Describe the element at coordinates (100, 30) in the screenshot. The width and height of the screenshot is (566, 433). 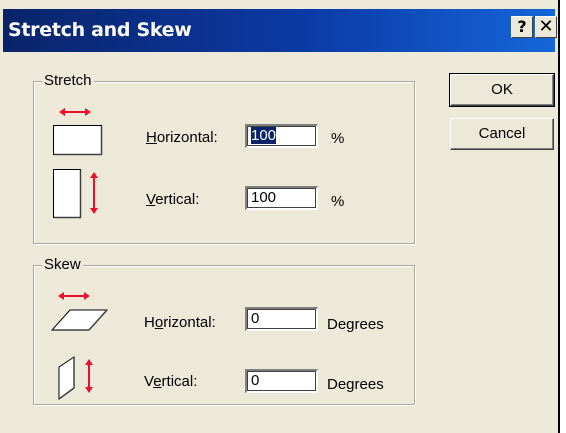
I see `dialog-title: Stretch and Skew` at that location.